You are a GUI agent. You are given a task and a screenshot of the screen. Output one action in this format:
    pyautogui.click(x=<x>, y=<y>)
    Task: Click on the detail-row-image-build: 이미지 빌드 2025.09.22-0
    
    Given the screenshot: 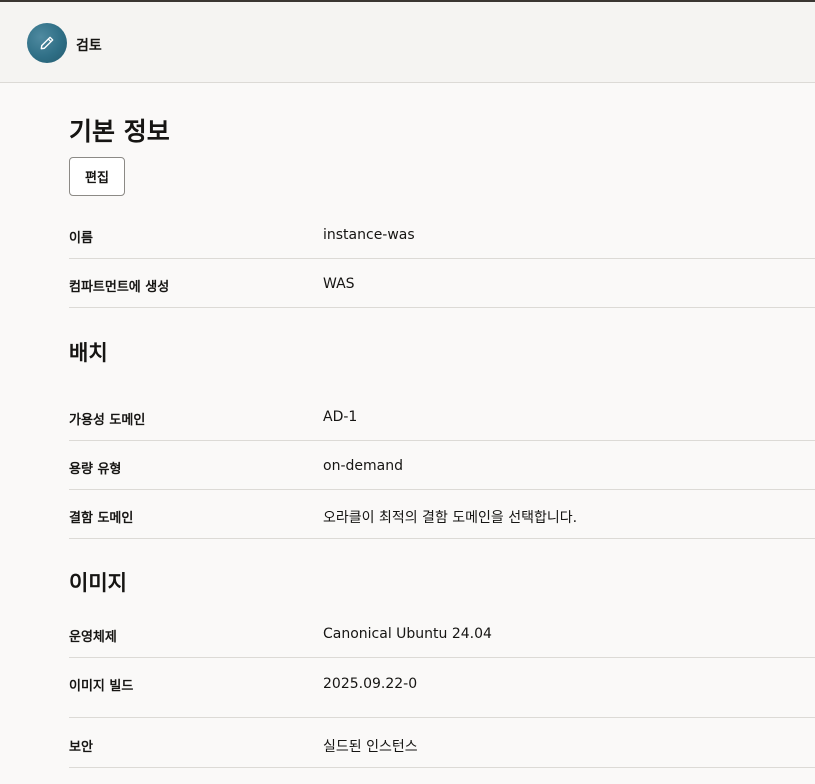 What is the action you would take?
    pyautogui.click(x=442, y=688)
    